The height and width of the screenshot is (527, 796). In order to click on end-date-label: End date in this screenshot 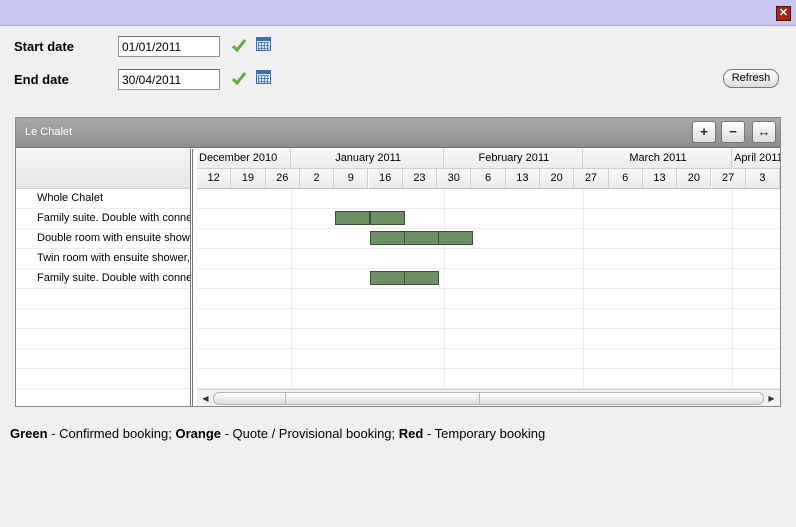, I will do `click(41, 79)`.